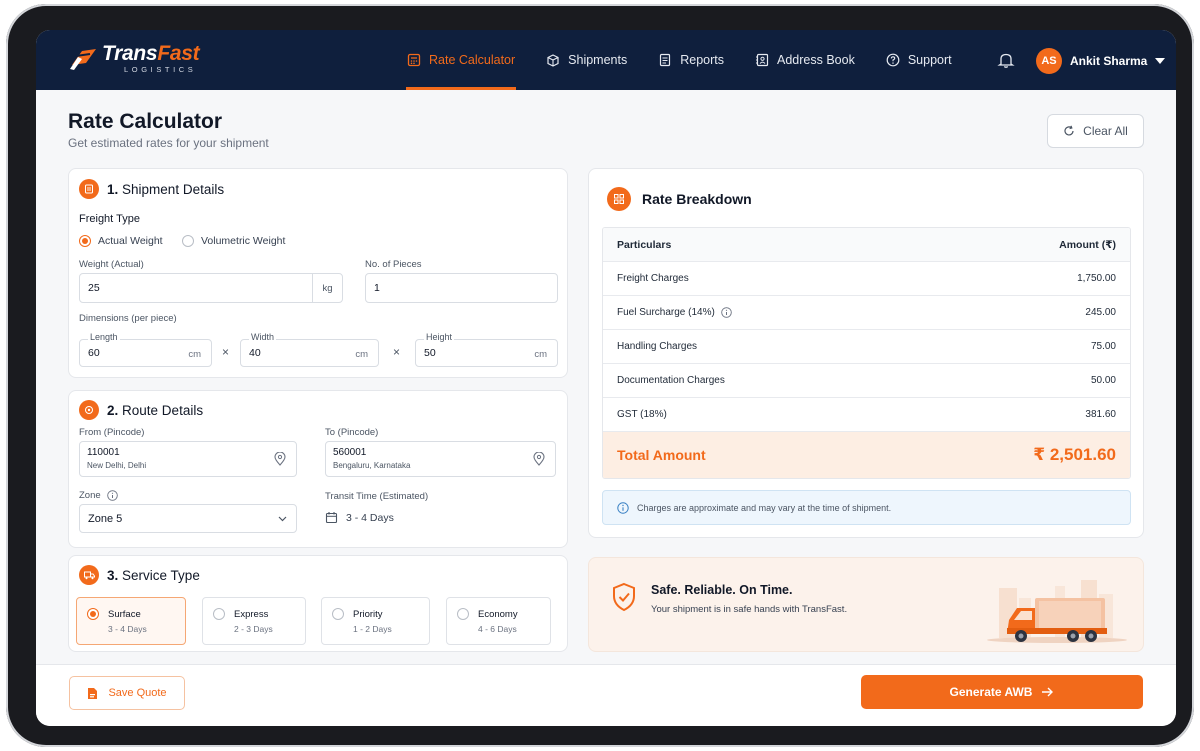 This screenshot has height=751, width=1200. I want to click on generate-awb-button: Generate AWB, so click(1002, 692).